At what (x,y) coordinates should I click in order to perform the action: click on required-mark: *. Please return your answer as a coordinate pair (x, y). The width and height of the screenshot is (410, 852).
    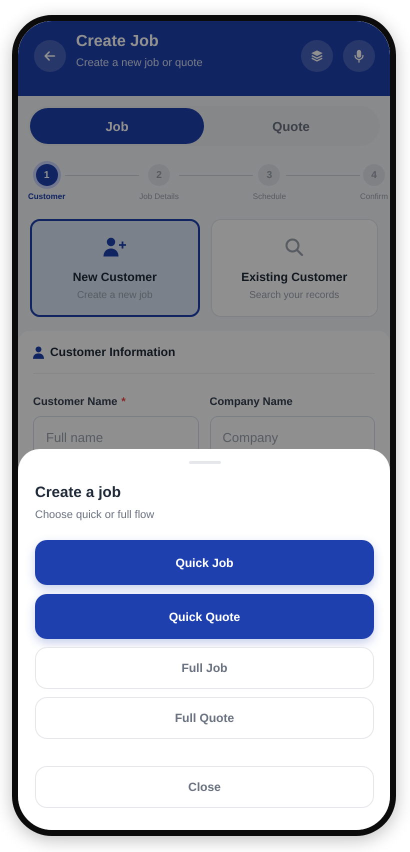
    Looking at the image, I should click on (123, 402).